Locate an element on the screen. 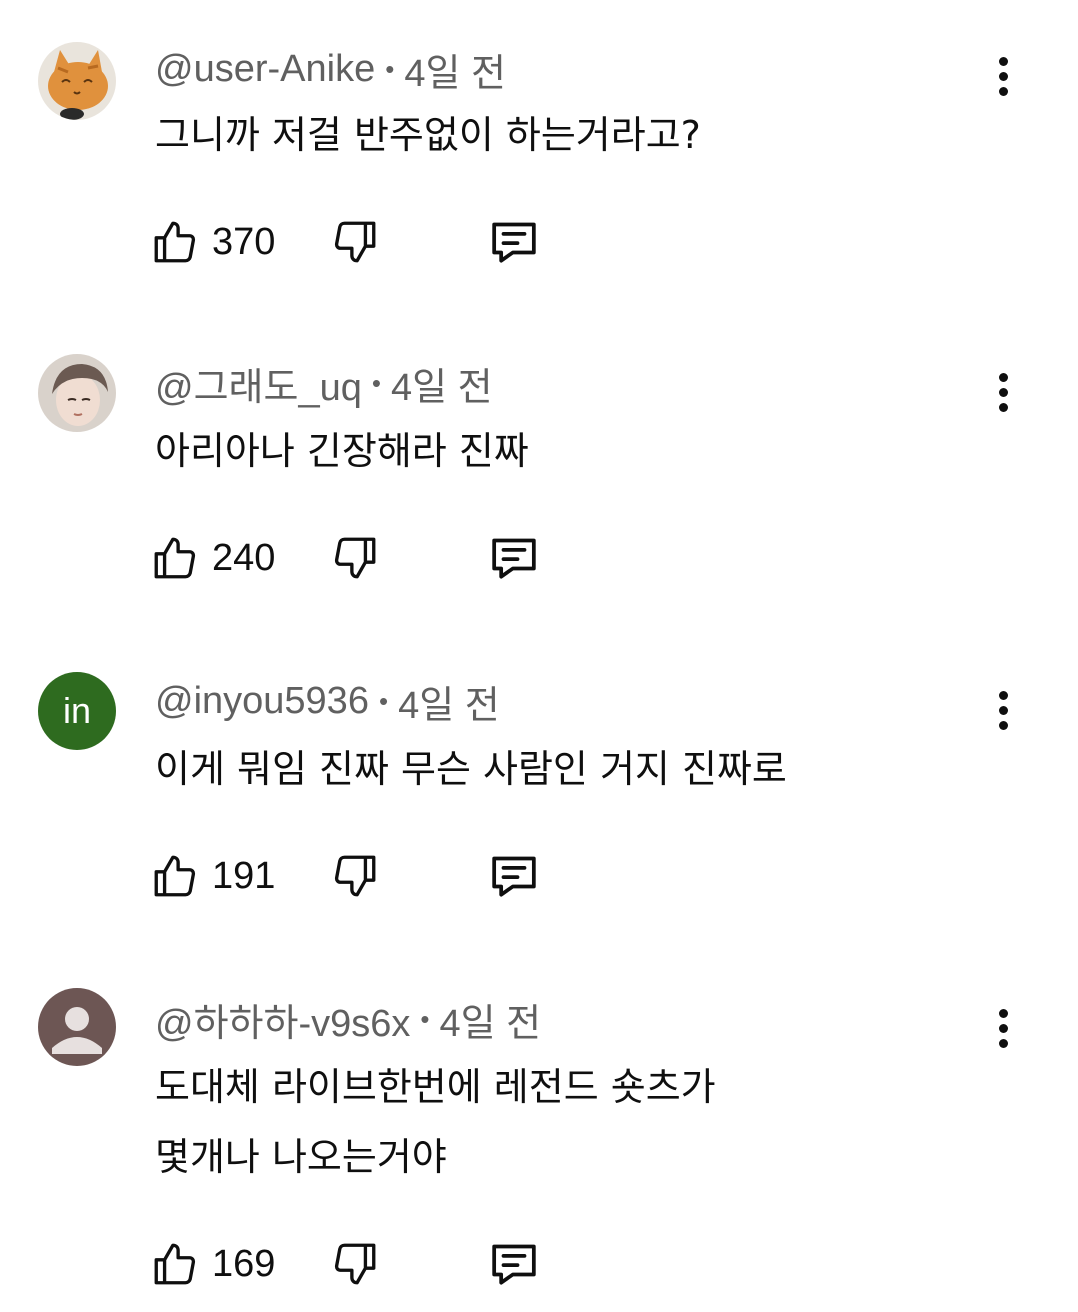  like-button: 240 is located at coordinates (212, 558).